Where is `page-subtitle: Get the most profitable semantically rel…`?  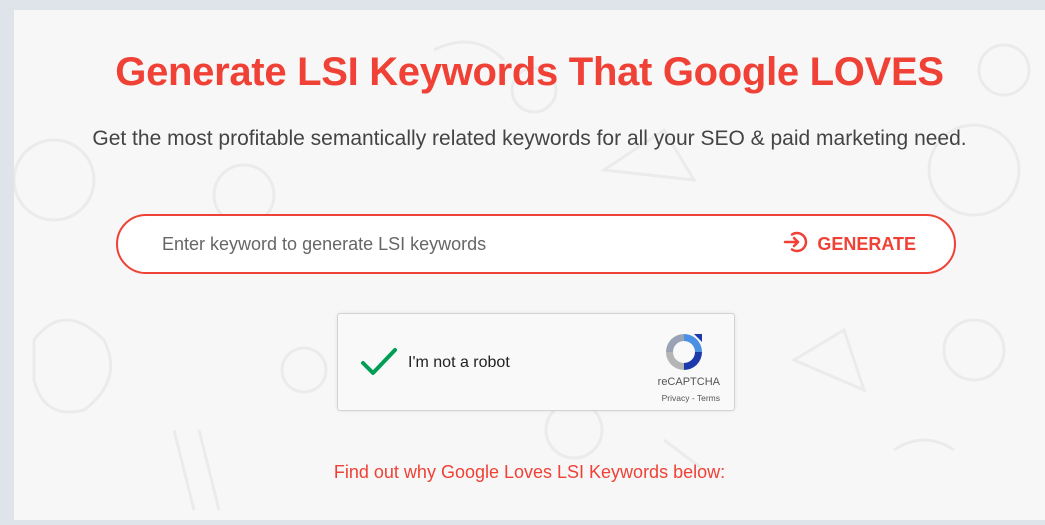 page-subtitle: Get the most profitable semantically rel… is located at coordinates (529, 138).